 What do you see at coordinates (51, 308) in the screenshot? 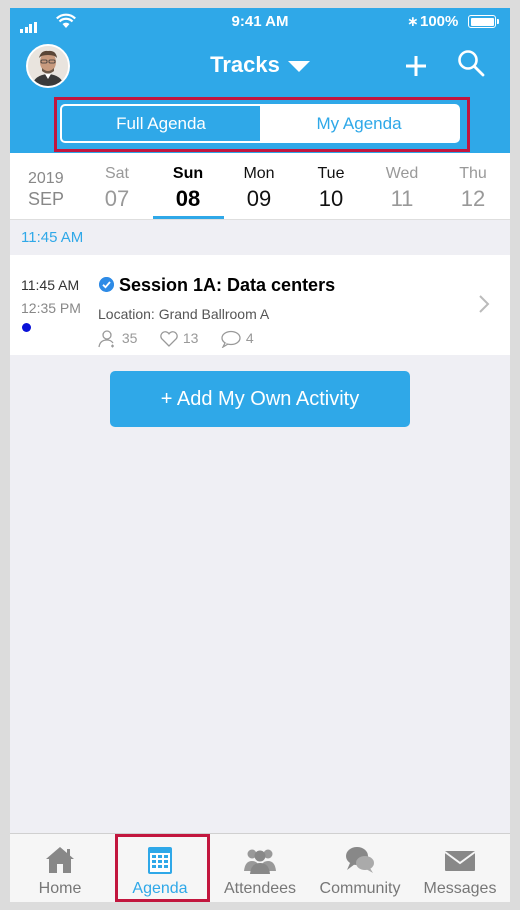
I see `session-end-time: 12:35 PM` at bounding box center [51, 308].